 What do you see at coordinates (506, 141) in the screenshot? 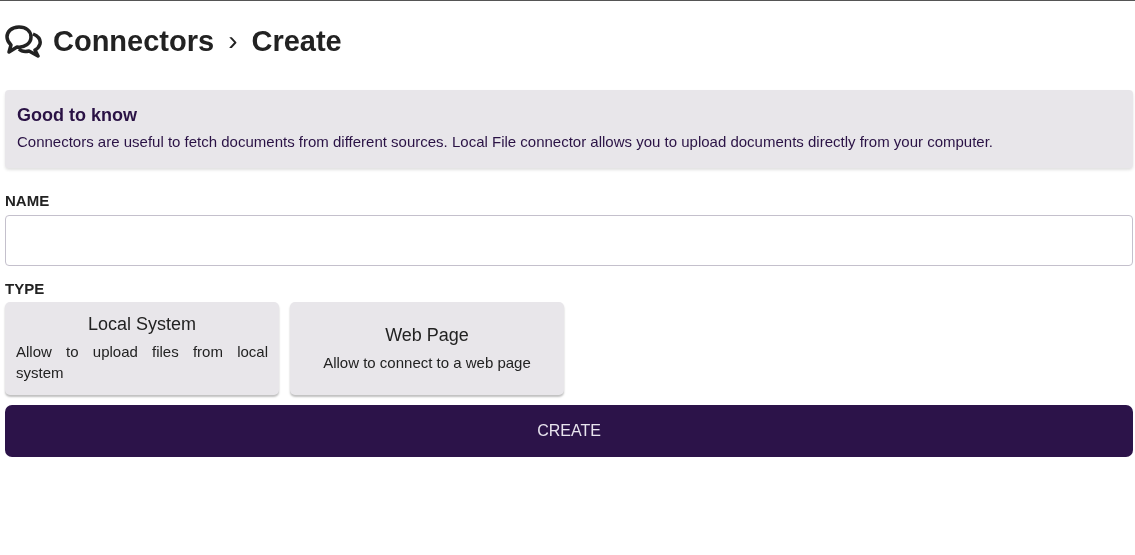
I see `info-text: Connectors are useful to fetch documents from different sources. Local File connector allows you to upload documents directly from your computer.` at bounding box center [506, 141].